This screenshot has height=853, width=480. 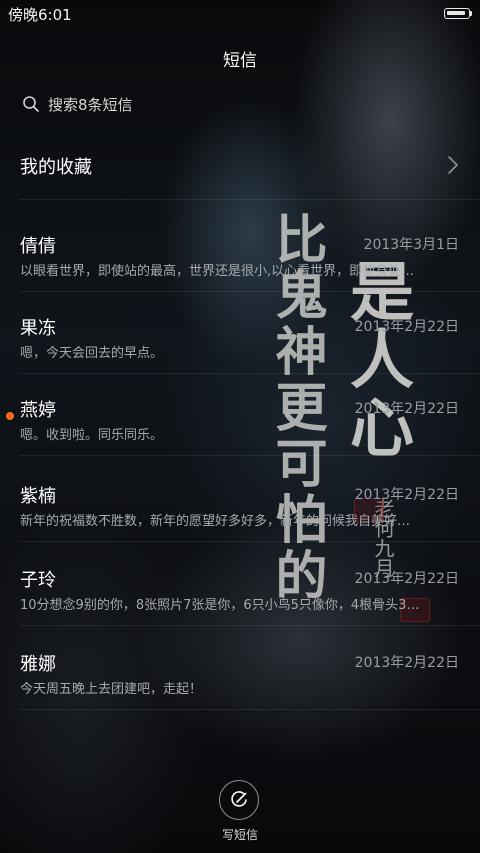 I want to click on contact-name: 雅娜, so click(x=38, y=664).